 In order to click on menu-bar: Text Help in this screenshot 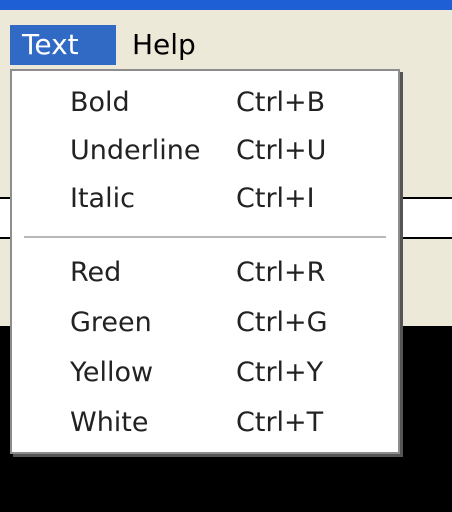, I will do `click(226, 39)`.